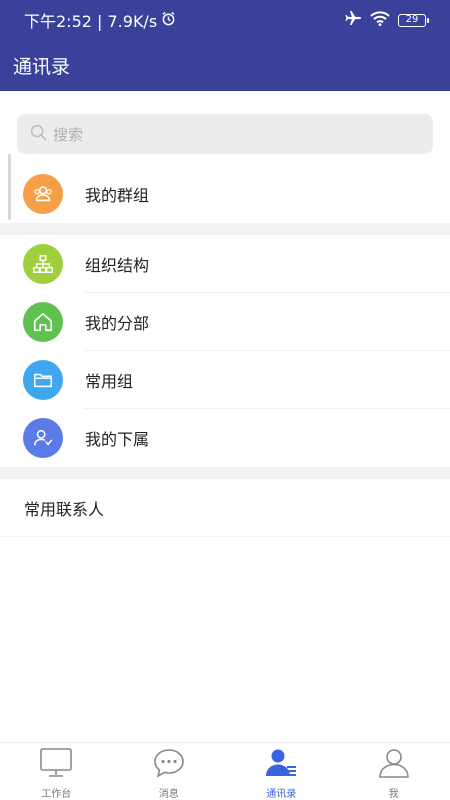 The width and height of the screenshot is (450, 800). I want to click on bottom-tab-bar: 工作台 消息 通讯录 我, so click(225, 771).